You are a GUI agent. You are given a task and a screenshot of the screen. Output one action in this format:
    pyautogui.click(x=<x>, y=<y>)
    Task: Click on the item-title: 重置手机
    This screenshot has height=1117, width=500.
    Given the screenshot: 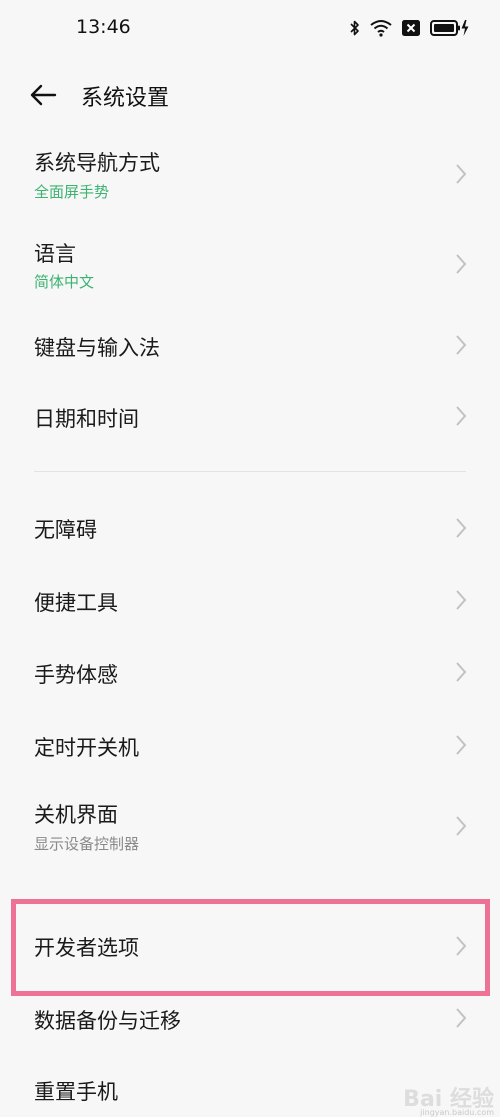 What is the action you would take?
    pyautogui.click(x=76, y=1092)
    